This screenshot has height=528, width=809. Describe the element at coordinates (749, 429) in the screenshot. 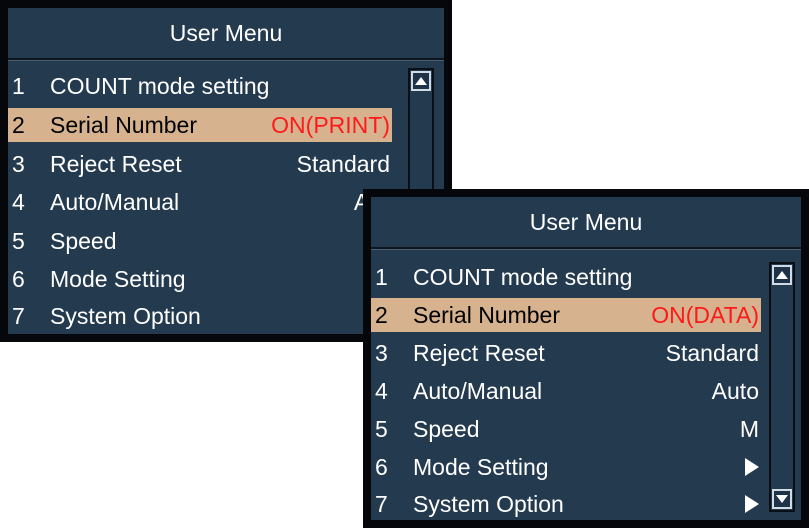

I see `menu-item-value: M` at that location.